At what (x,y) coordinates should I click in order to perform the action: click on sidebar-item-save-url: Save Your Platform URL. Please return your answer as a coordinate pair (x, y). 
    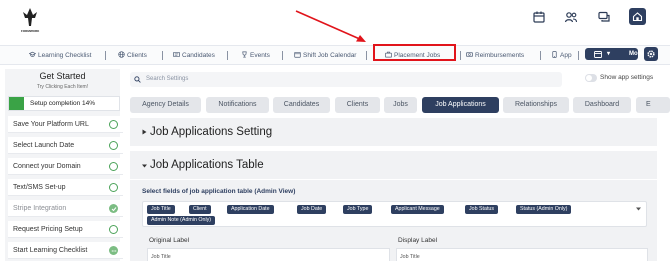
    Looking at the image, I should click on (65, 124).